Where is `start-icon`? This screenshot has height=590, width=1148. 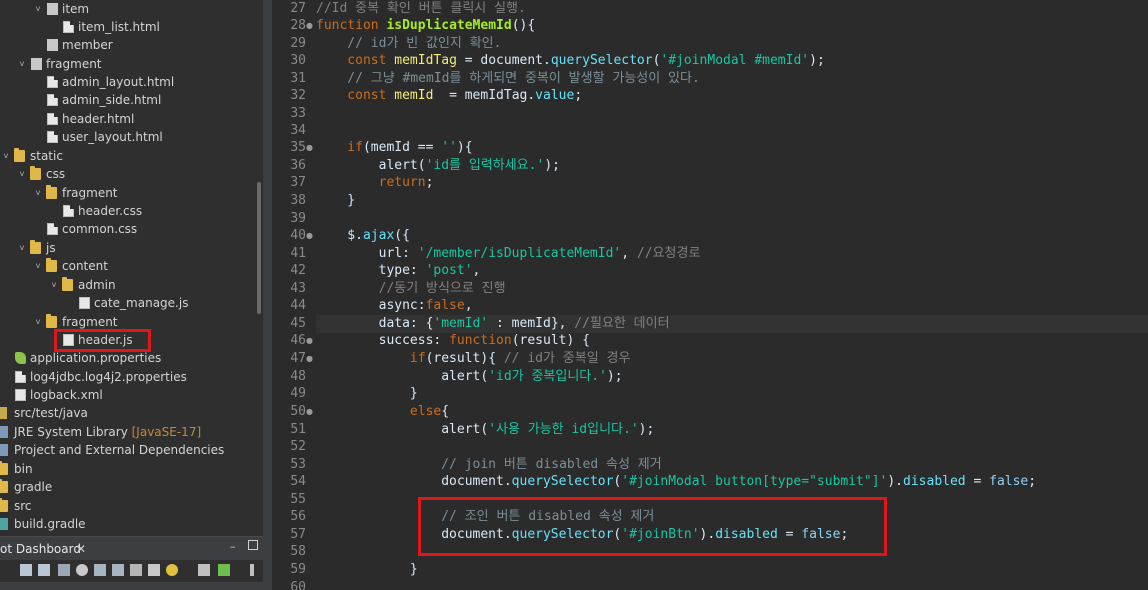
start-icon is located at coordinates (26, 570).